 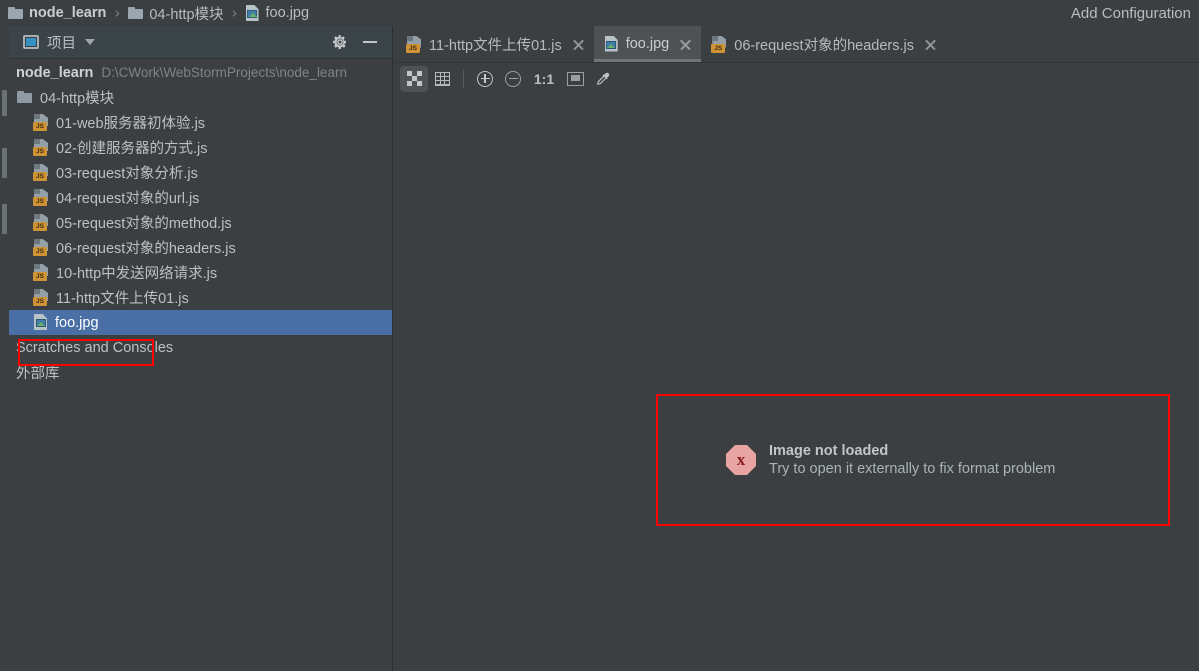 What do you see at coordinates (797, 78) in the screenshot?
I see `image-viewer-toolbar: 1:1` at bounding box center [797, 78].